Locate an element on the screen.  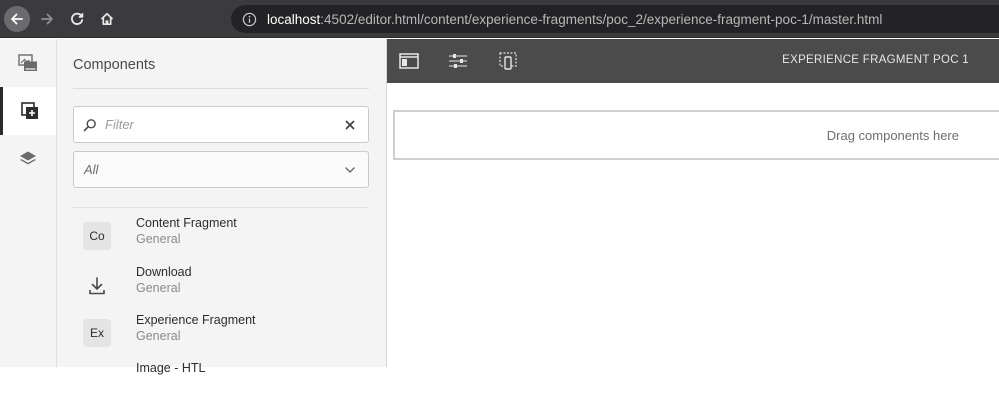
emulator-icon is located at coordinates (508, 61).